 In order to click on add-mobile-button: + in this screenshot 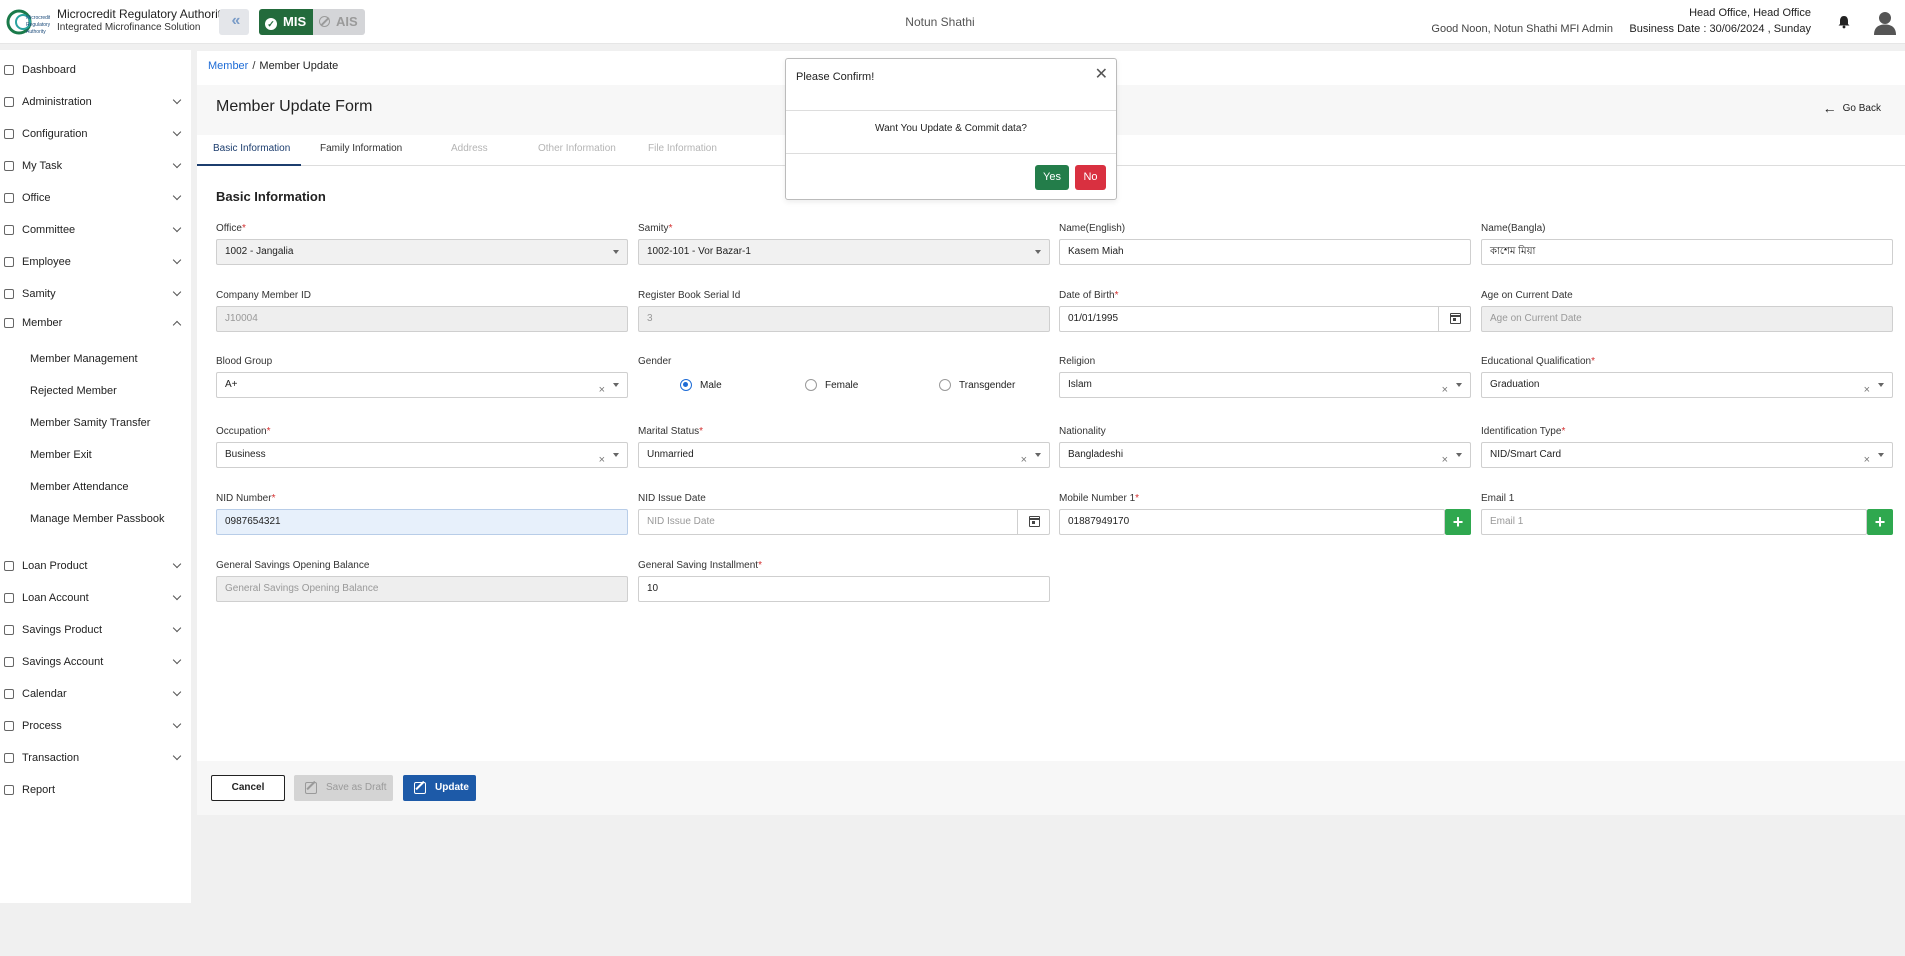, I will do `click(1458, 522)`.